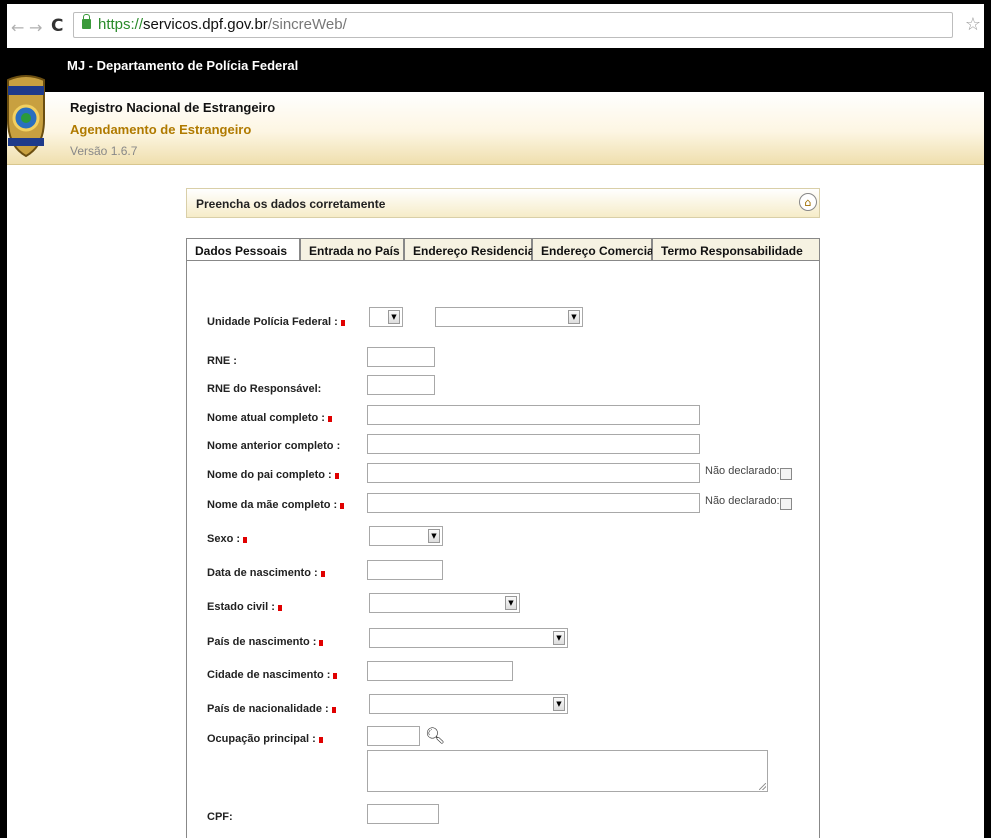 The height and width of the screenshot is (838, 991). Describe the element at coordinates (742, 501) in the screenshot. I see `nao-declarado-mae-label: Não declarado:` at that location.